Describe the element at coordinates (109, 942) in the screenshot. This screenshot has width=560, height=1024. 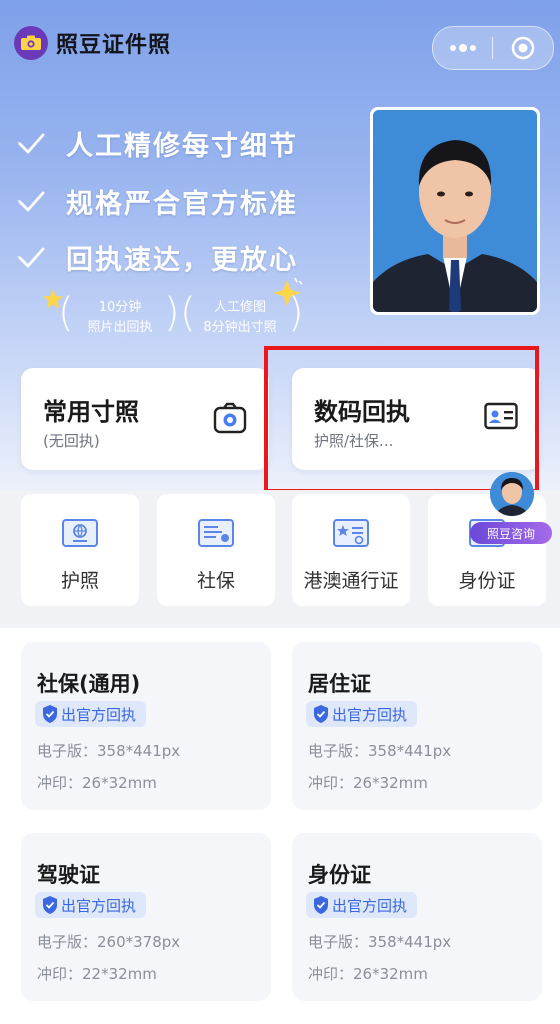
I see `digital-spec: 电子版：260*378px` at that location.